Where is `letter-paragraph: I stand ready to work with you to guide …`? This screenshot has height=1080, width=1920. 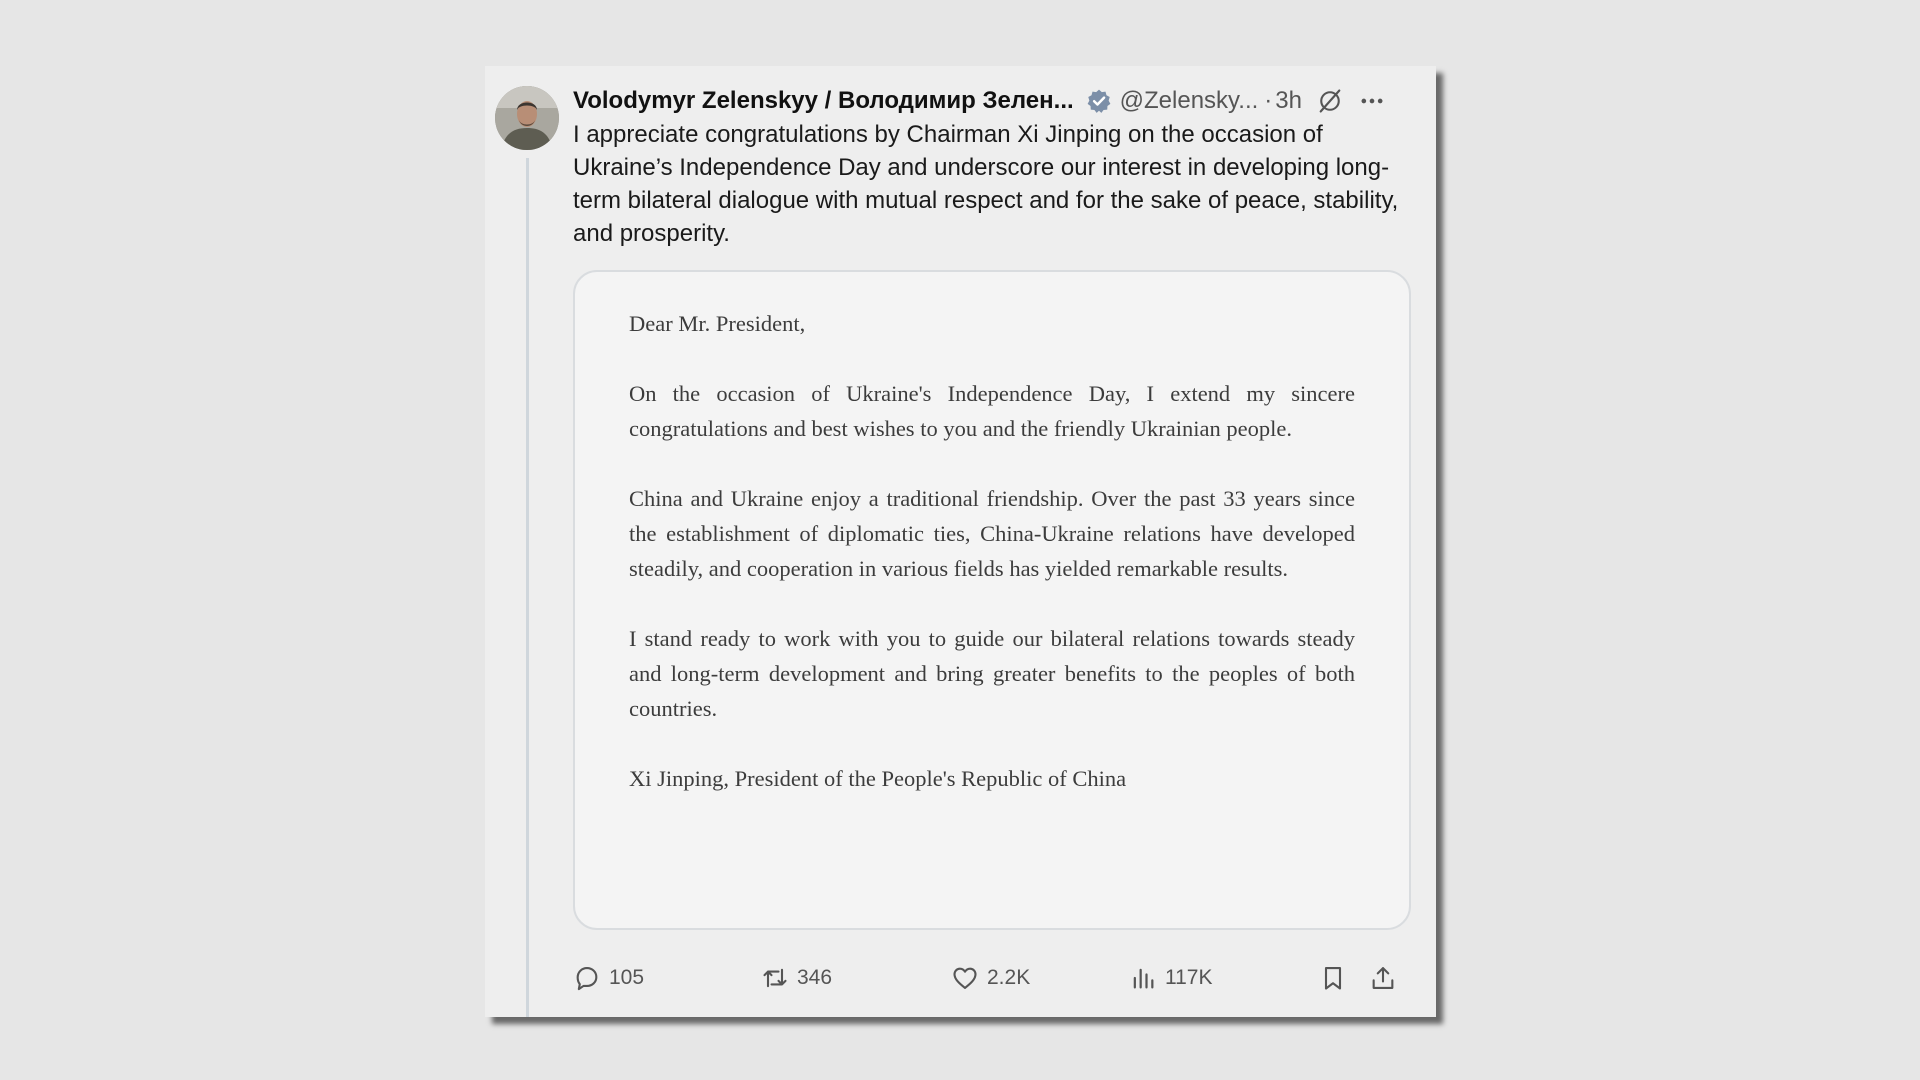 letter-paragraph: I stand ready to work with you to guide … is located at coordinates (992, 673).